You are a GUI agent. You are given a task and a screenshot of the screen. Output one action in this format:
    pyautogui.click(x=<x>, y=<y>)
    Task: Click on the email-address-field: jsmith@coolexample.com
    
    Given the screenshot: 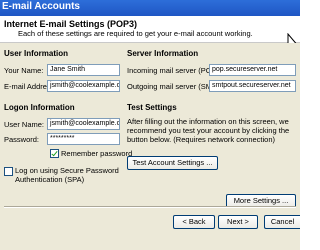 What is the action you would take?
    pyautogui.click(x=83, y=86)
    